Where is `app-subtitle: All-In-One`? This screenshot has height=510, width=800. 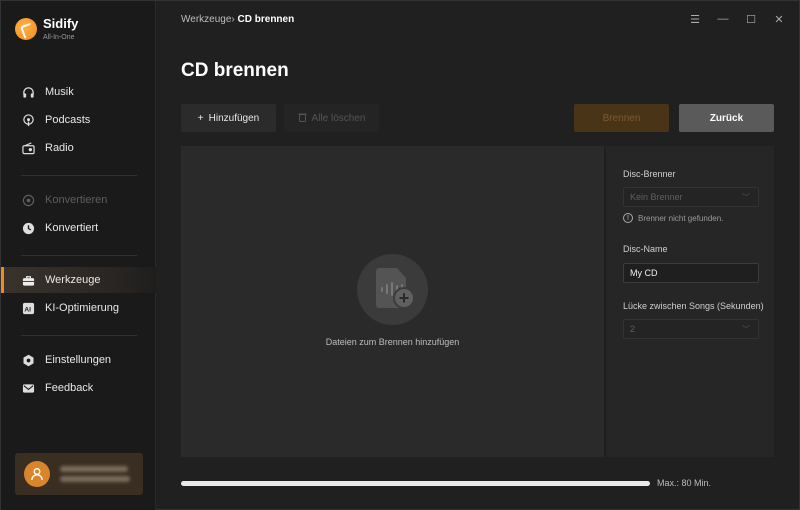
app-subtitle: All-In-One is located at coordinates (59, 37).